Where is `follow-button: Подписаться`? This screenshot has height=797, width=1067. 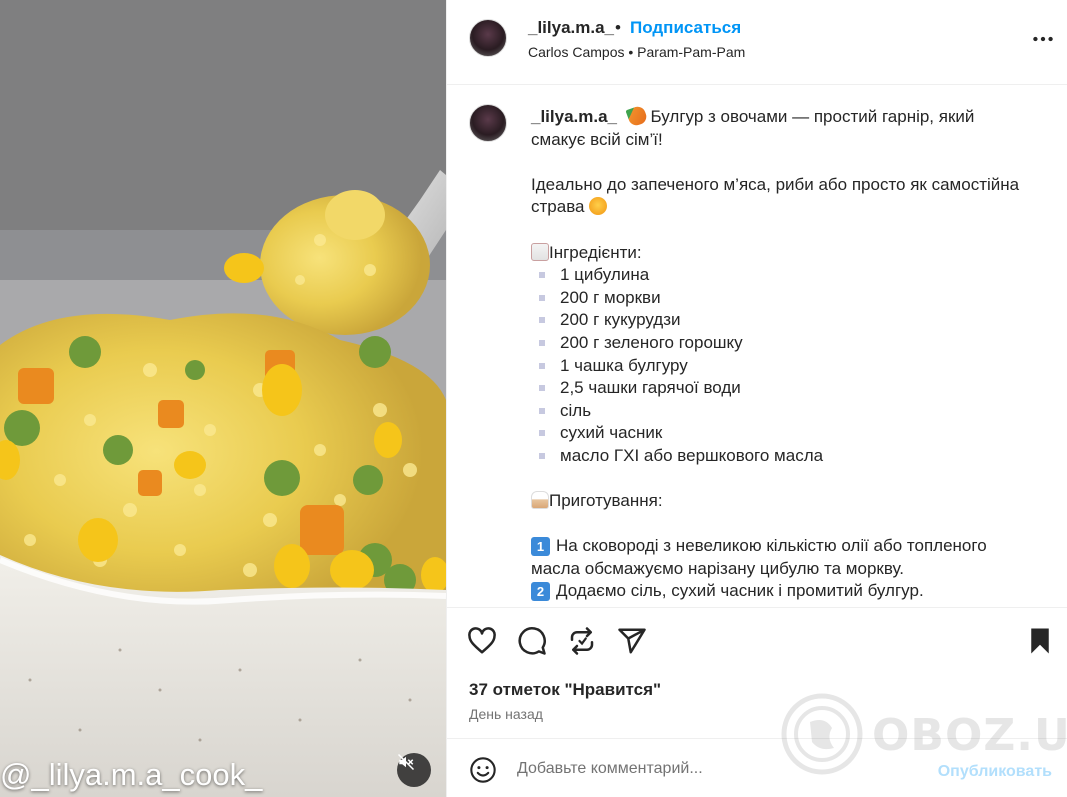 follow-button: Подписаться is located at coordinates (685, 28).